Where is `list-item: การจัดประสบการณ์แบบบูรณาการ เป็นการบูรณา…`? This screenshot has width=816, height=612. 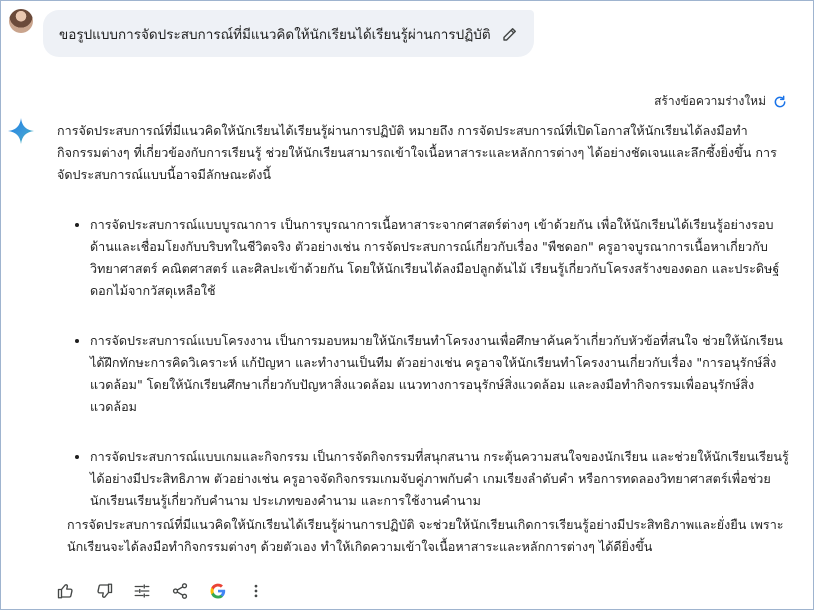 list-item: การจัดประสบการณ์แบบบูรณาการ เป็นการบูรณา… is located at coordinates (441, 258).